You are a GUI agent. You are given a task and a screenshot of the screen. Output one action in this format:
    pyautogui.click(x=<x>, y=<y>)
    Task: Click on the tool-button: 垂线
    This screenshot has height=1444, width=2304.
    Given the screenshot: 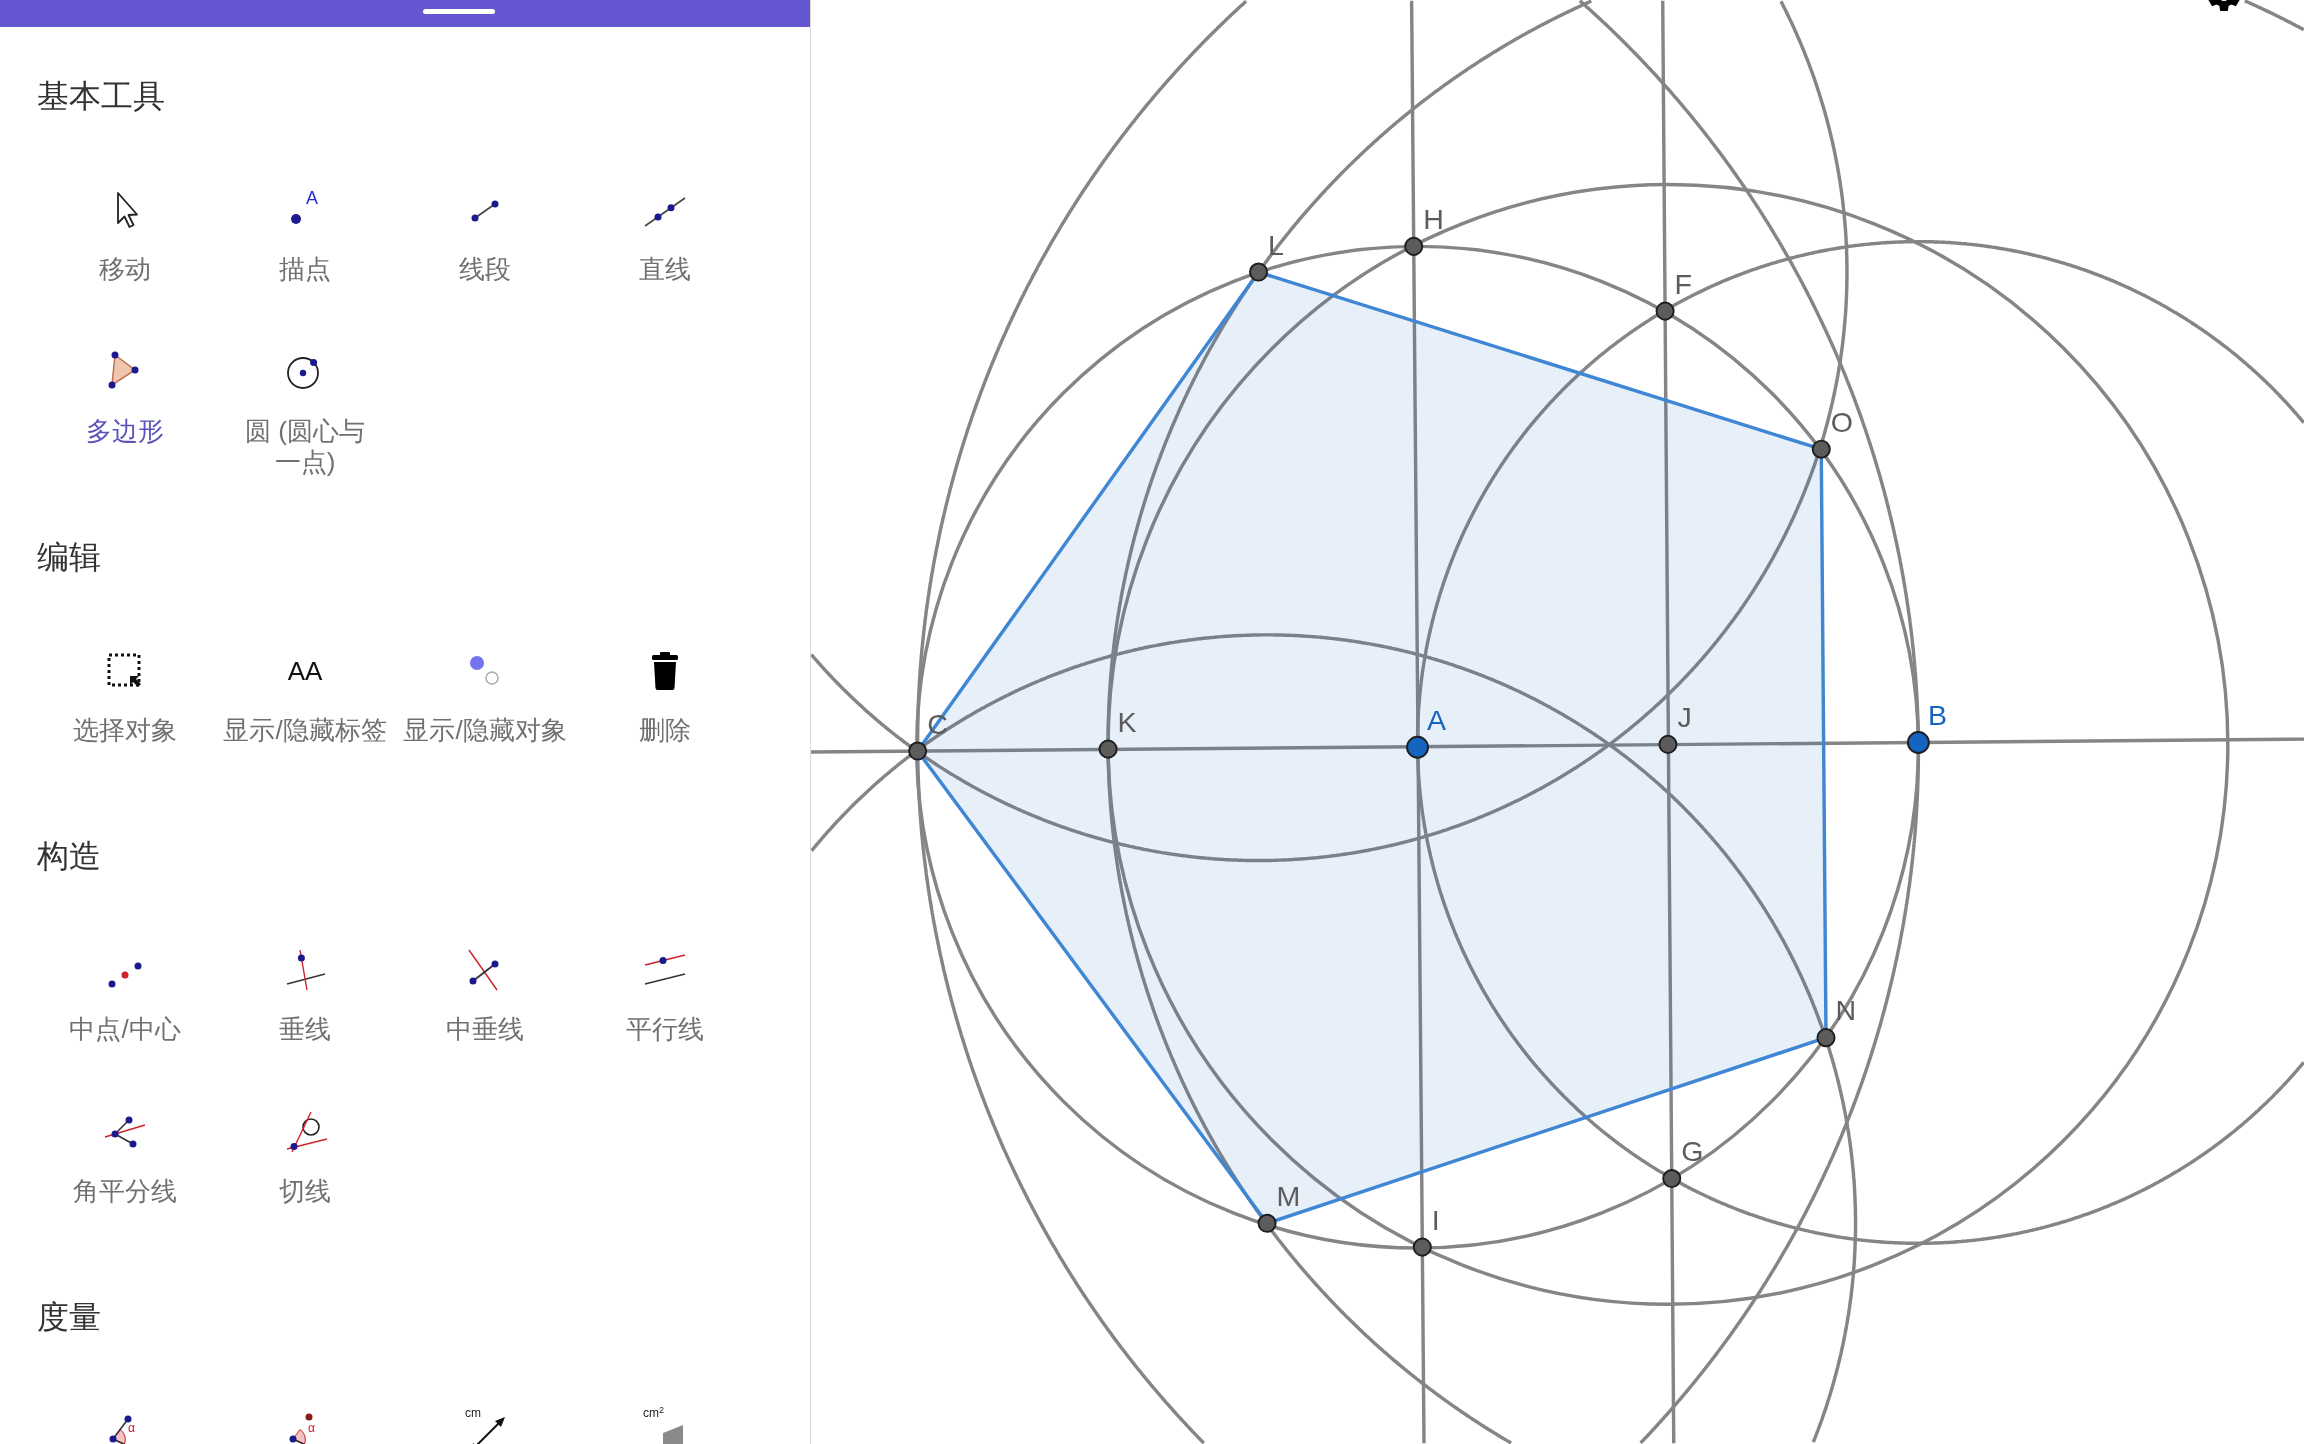 What is the action you would take?
    pyautogui.click(x=305, y=995)
    